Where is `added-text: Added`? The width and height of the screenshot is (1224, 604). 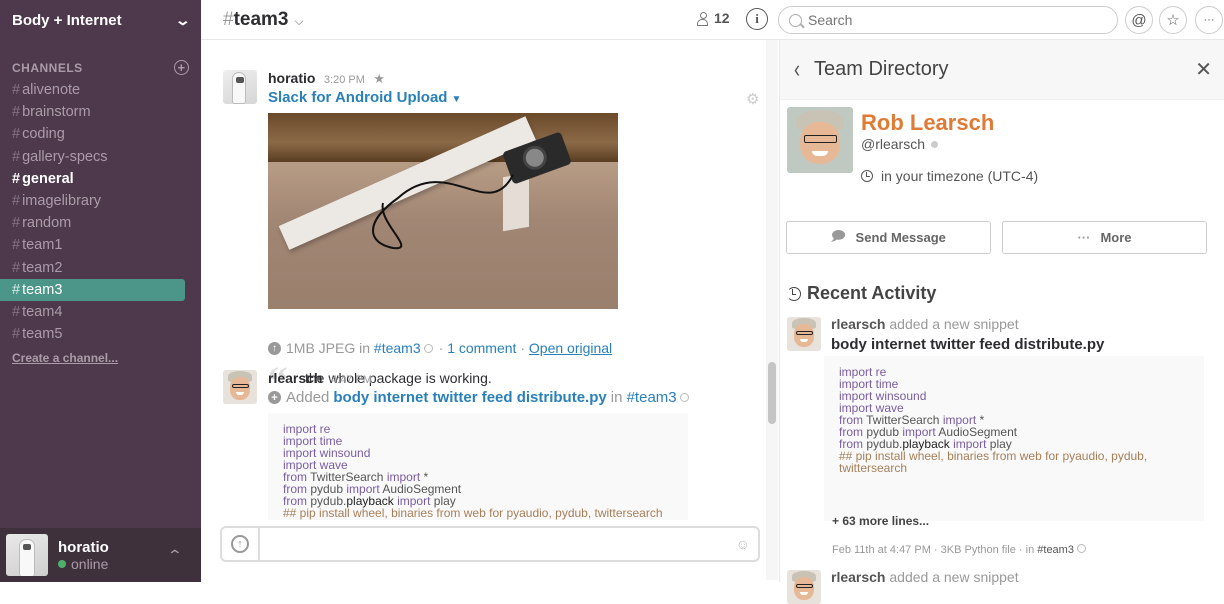
added-text: Added is located at coordinates (308, 397).